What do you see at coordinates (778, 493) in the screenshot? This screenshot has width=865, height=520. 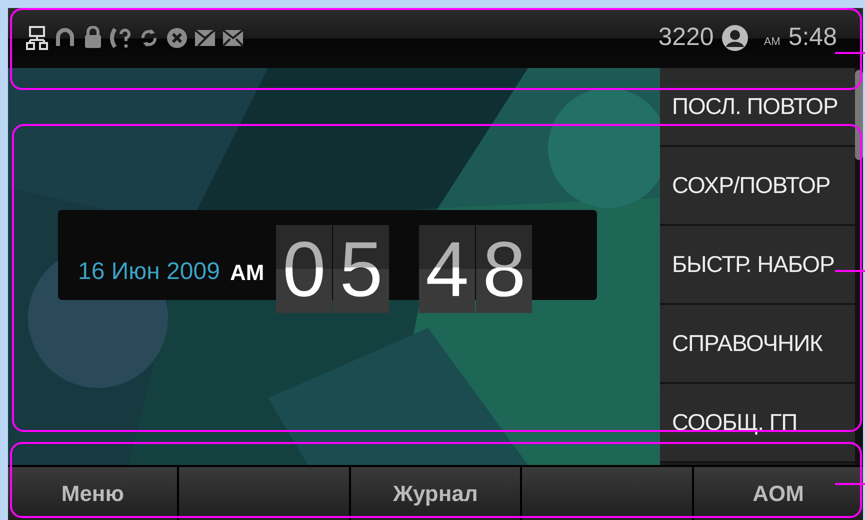 I see `softkey-button: AOM` at bounding box center [778, 493].